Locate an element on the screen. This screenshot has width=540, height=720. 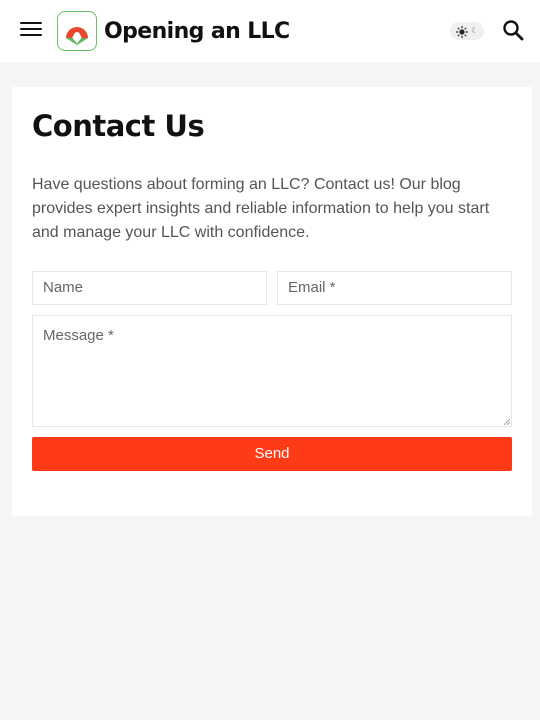
message-placeholder: Message * is located at coordinates (78, 335).